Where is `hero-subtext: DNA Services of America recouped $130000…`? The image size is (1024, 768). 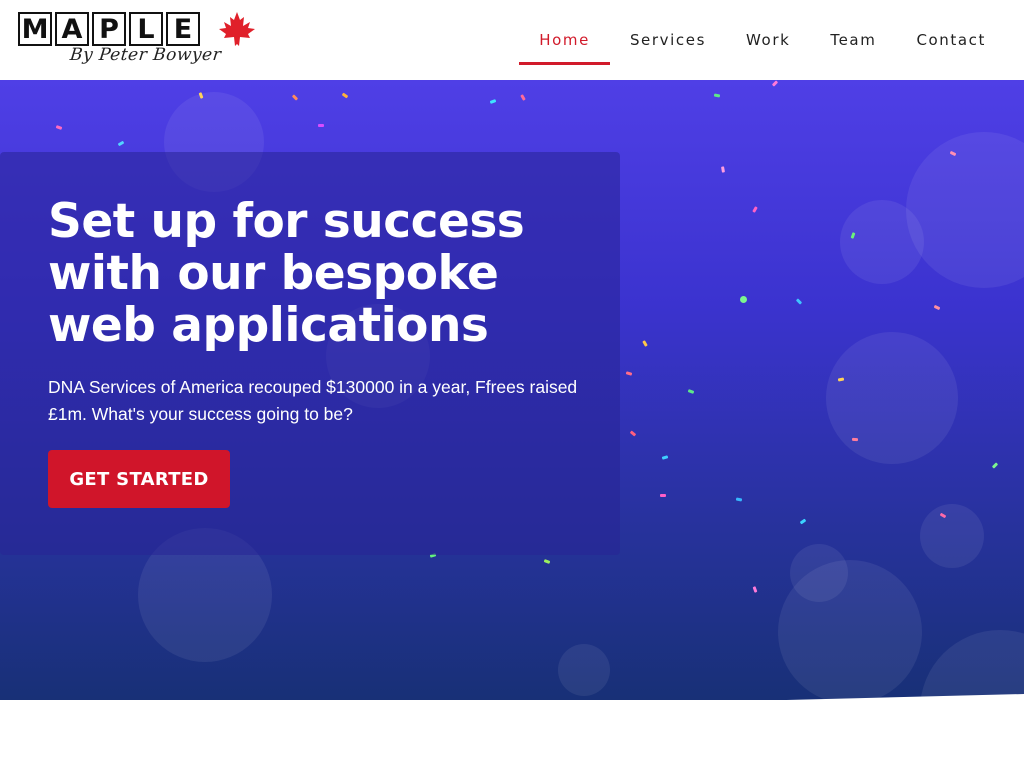
hero-subtext: DNA Services of America recouped $130000… is located at coordinates (313, 400).